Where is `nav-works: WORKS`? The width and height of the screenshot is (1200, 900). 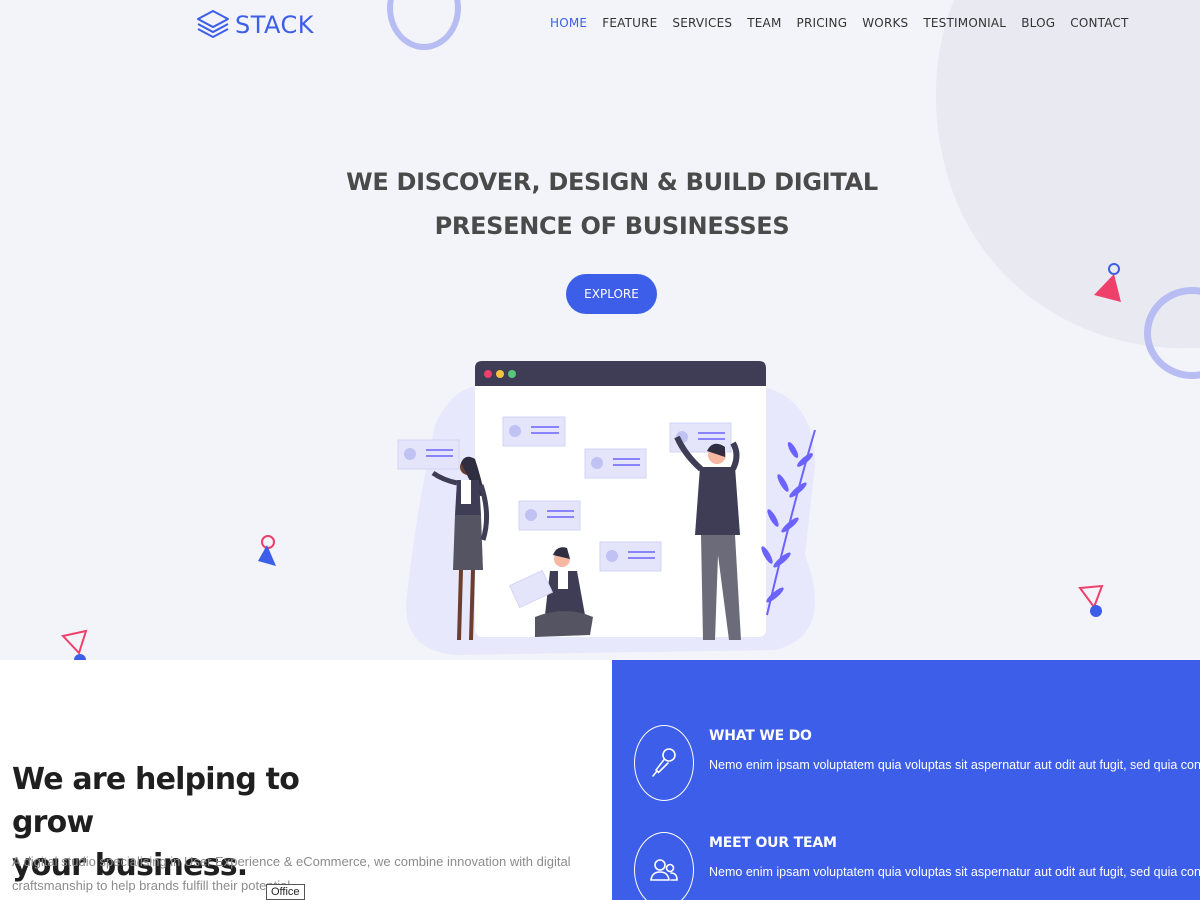
nav-works: WORKS is located at coordinates (885, 23).